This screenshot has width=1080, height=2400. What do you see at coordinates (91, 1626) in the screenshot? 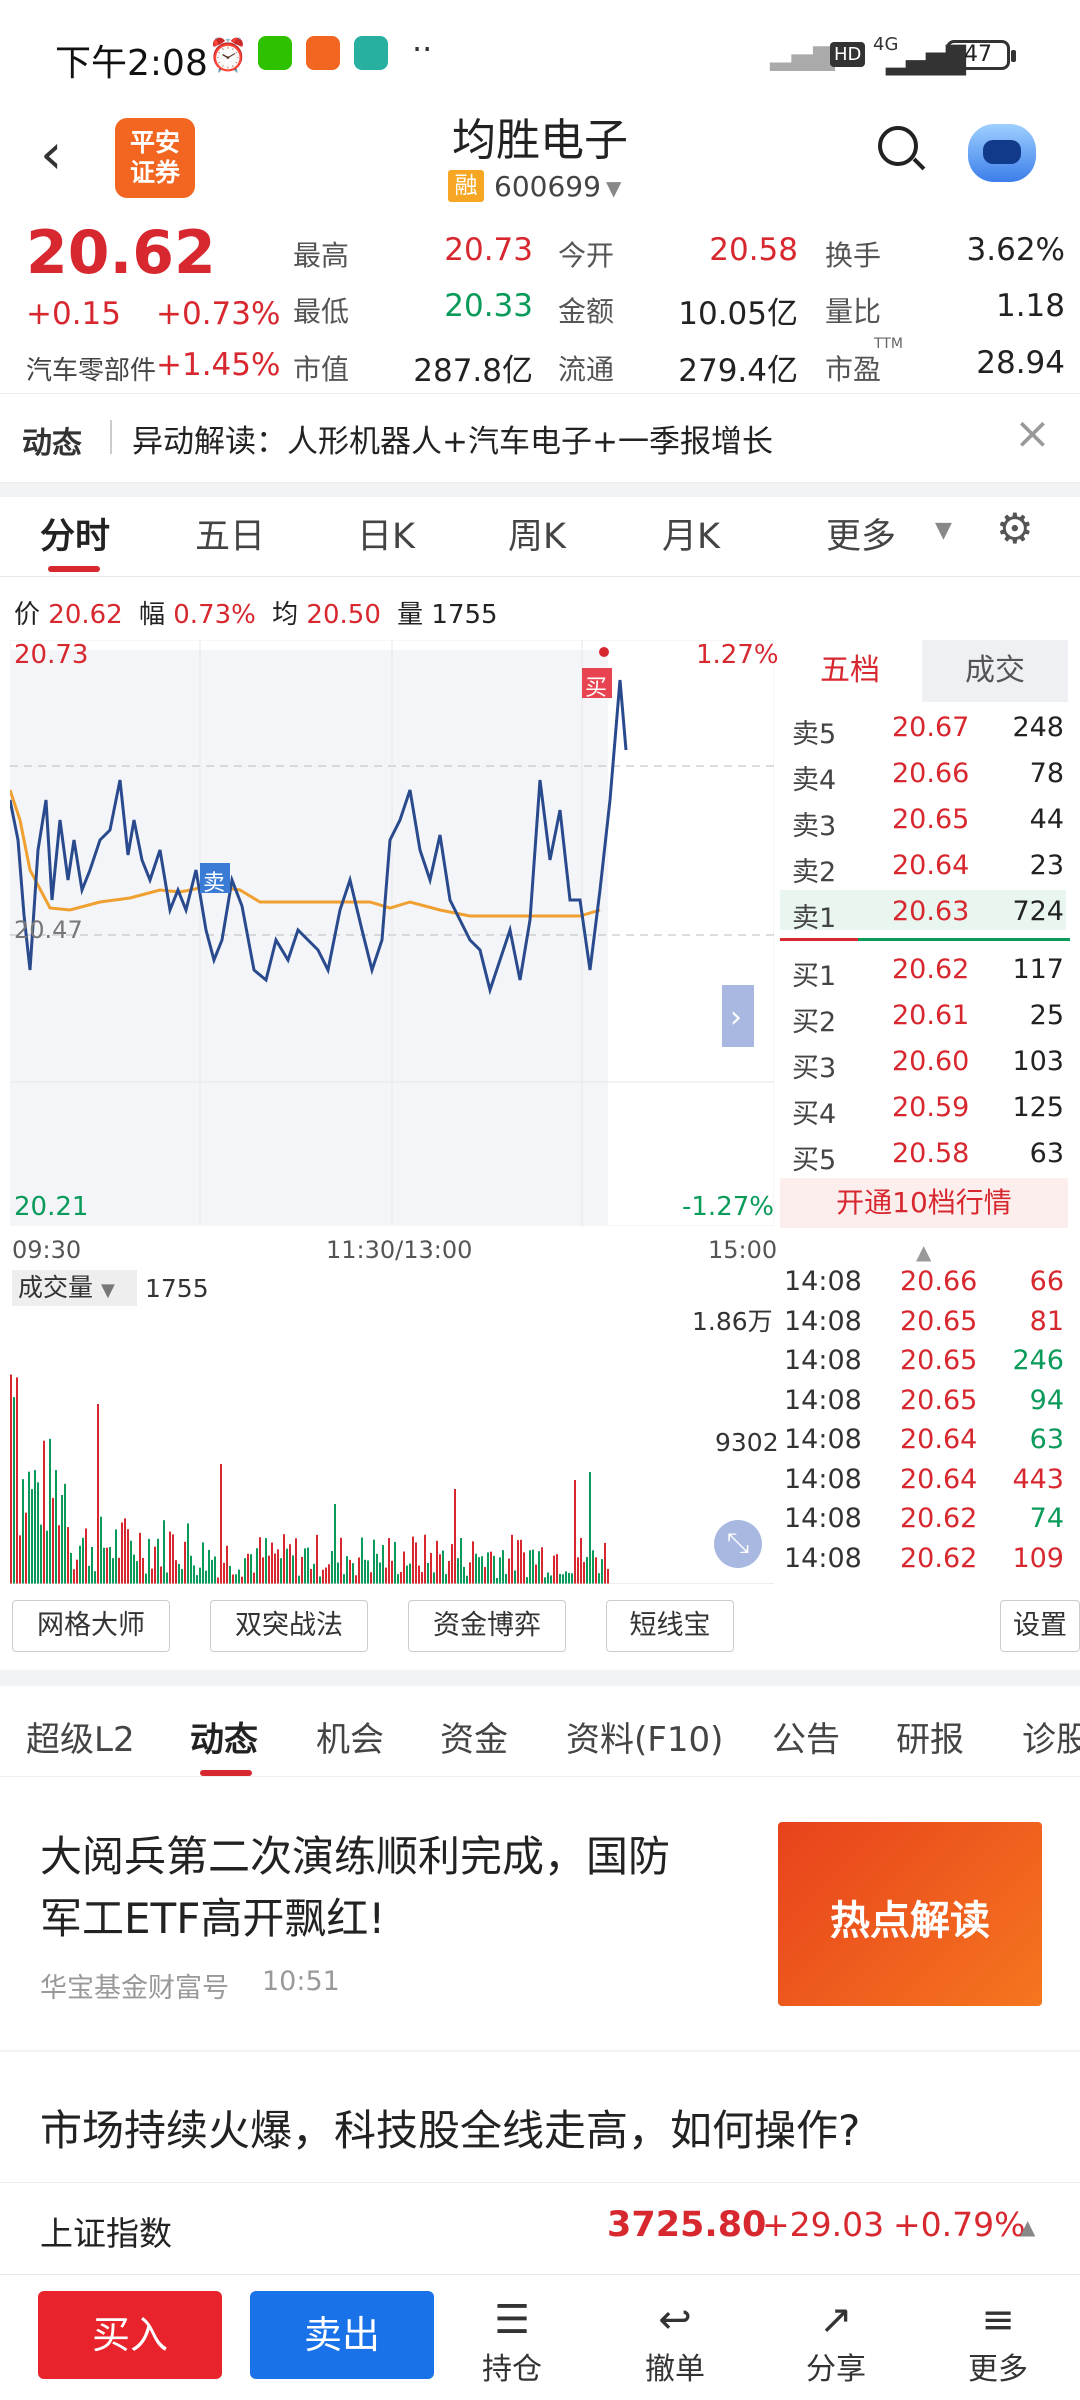
I see `tool-grid-master: 网格大师` at bounding box center [91, 1626].